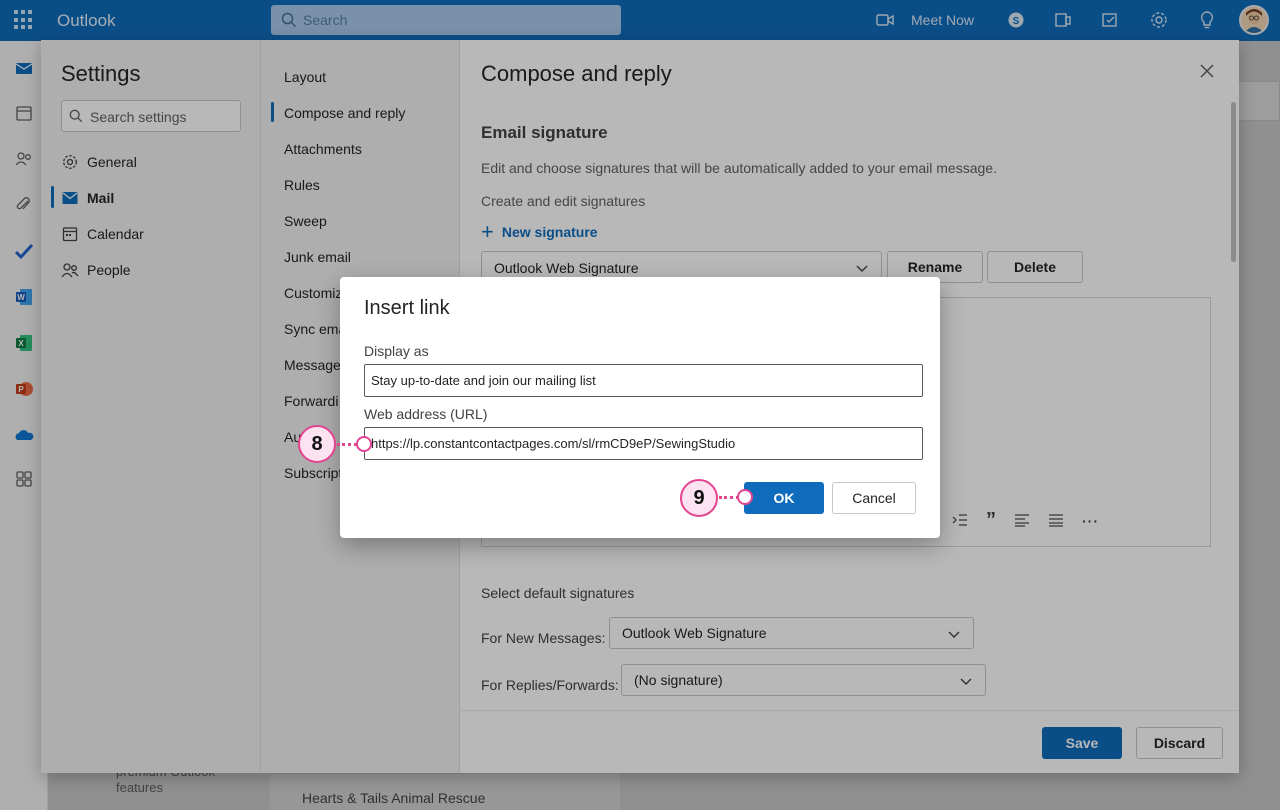 The width and height of the screenshot is (1280, 810). I want to click on cancel-button: Cancel, so click(874, 498).